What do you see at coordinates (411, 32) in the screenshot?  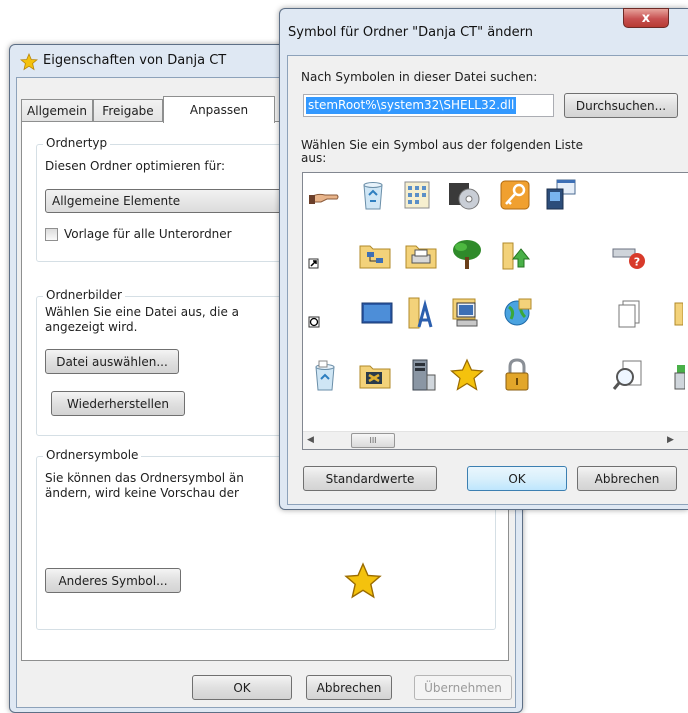 I see `change-icon-title: Symbol für Ordner "Danja CT" ändern` at bounding box center [411, 32].